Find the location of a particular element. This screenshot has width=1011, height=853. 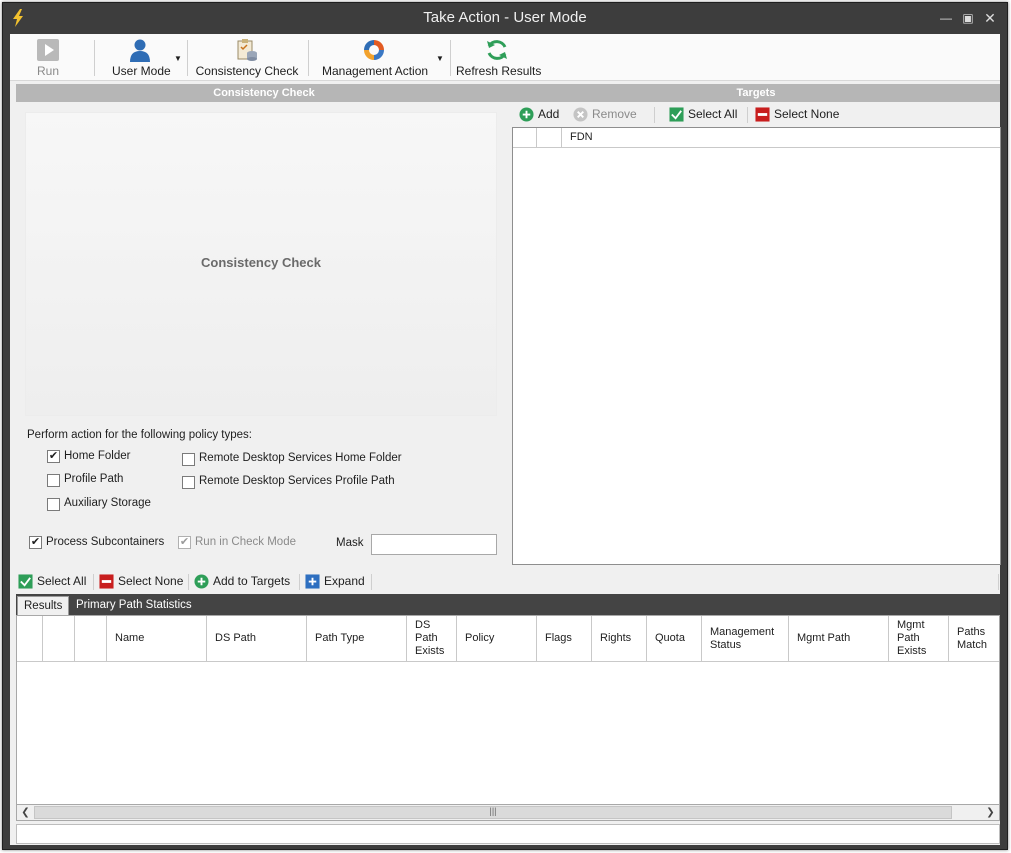

column-header-mgmt-path-exists: Mgmt Path Exists is located at coordinates (919, 638).